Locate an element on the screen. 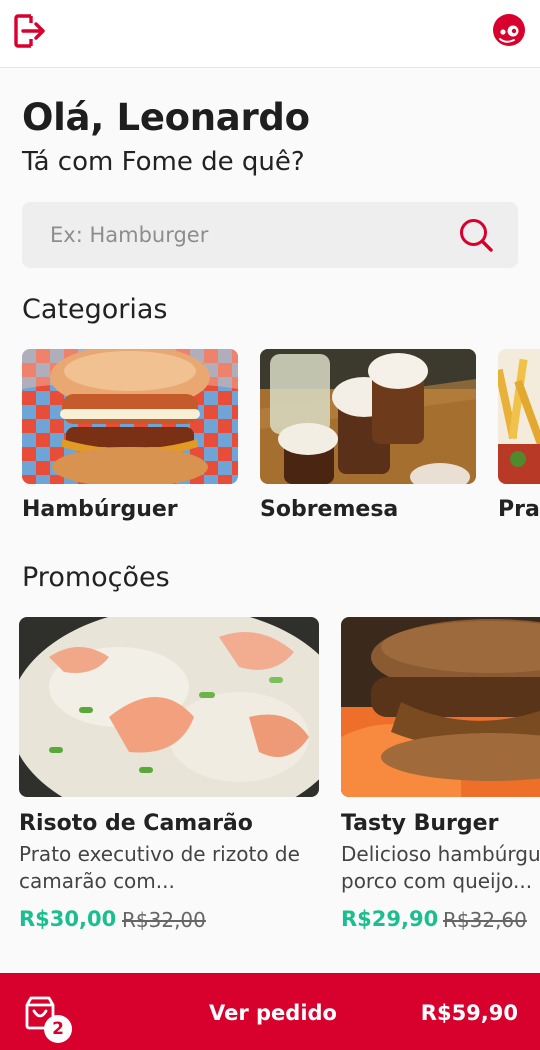 The width and height of the screenshot is (540, 1050). view-order-button: 2 Ver pedido R$59,90 is located at coordinates (270, 1011).